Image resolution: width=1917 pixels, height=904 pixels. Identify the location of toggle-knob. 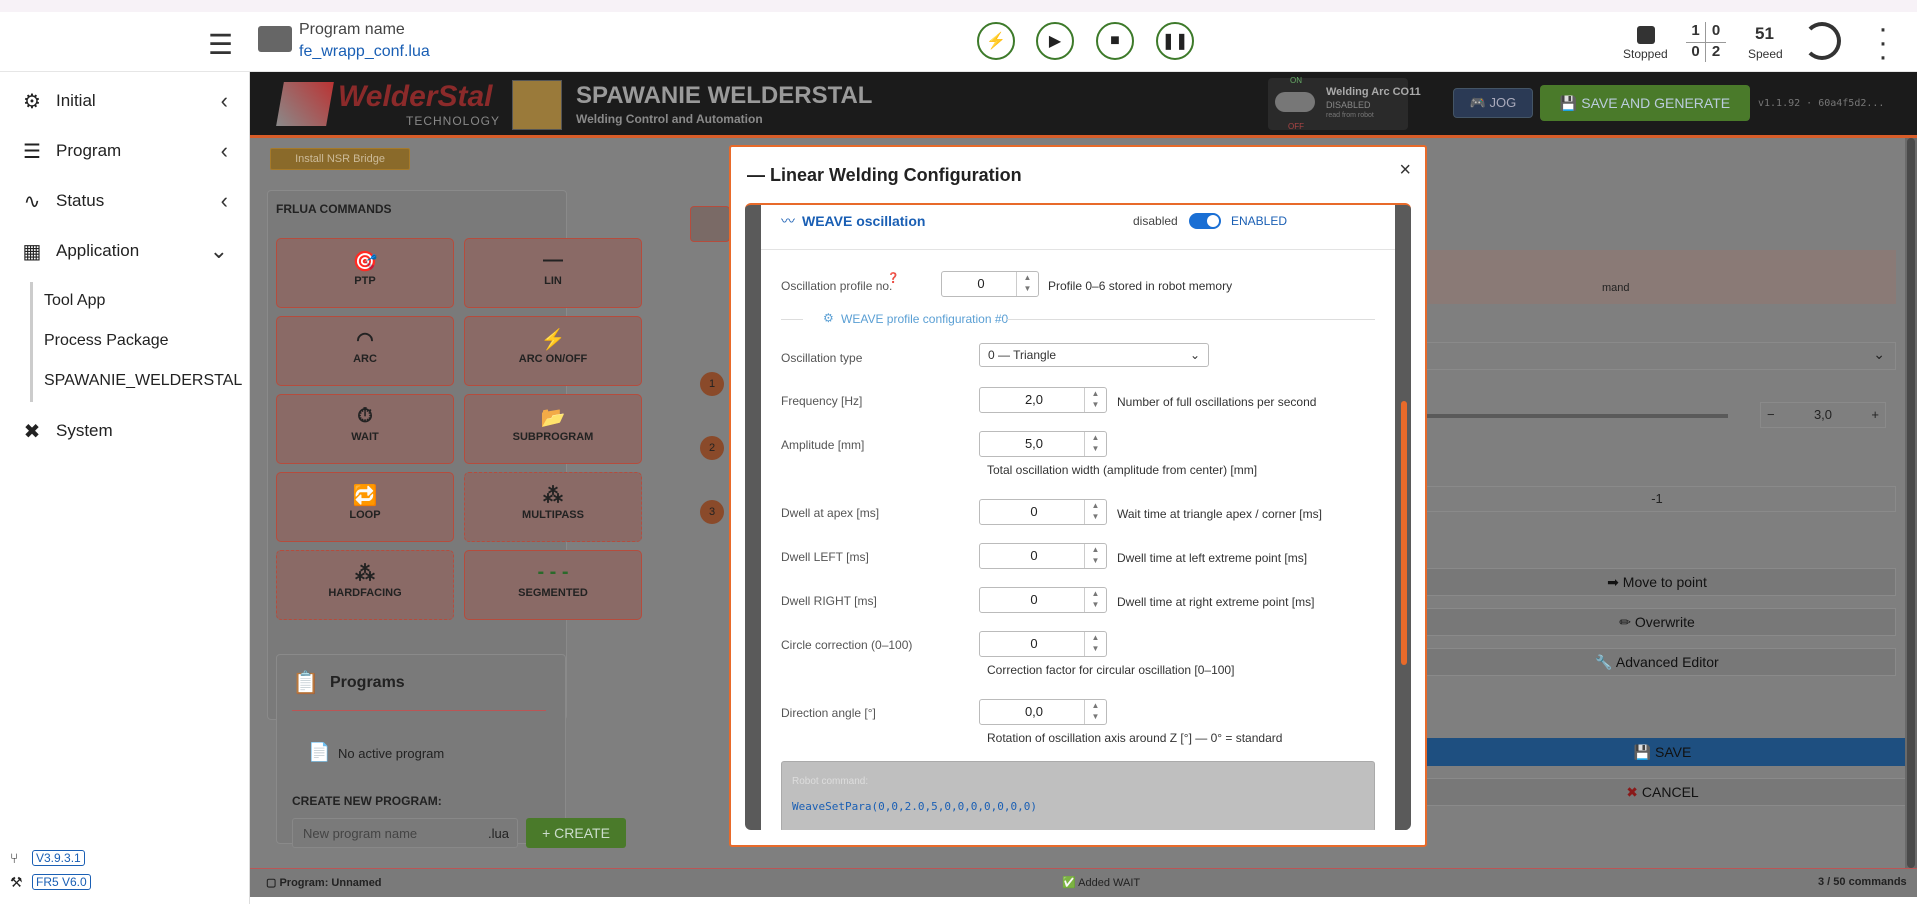
(1213, 221).